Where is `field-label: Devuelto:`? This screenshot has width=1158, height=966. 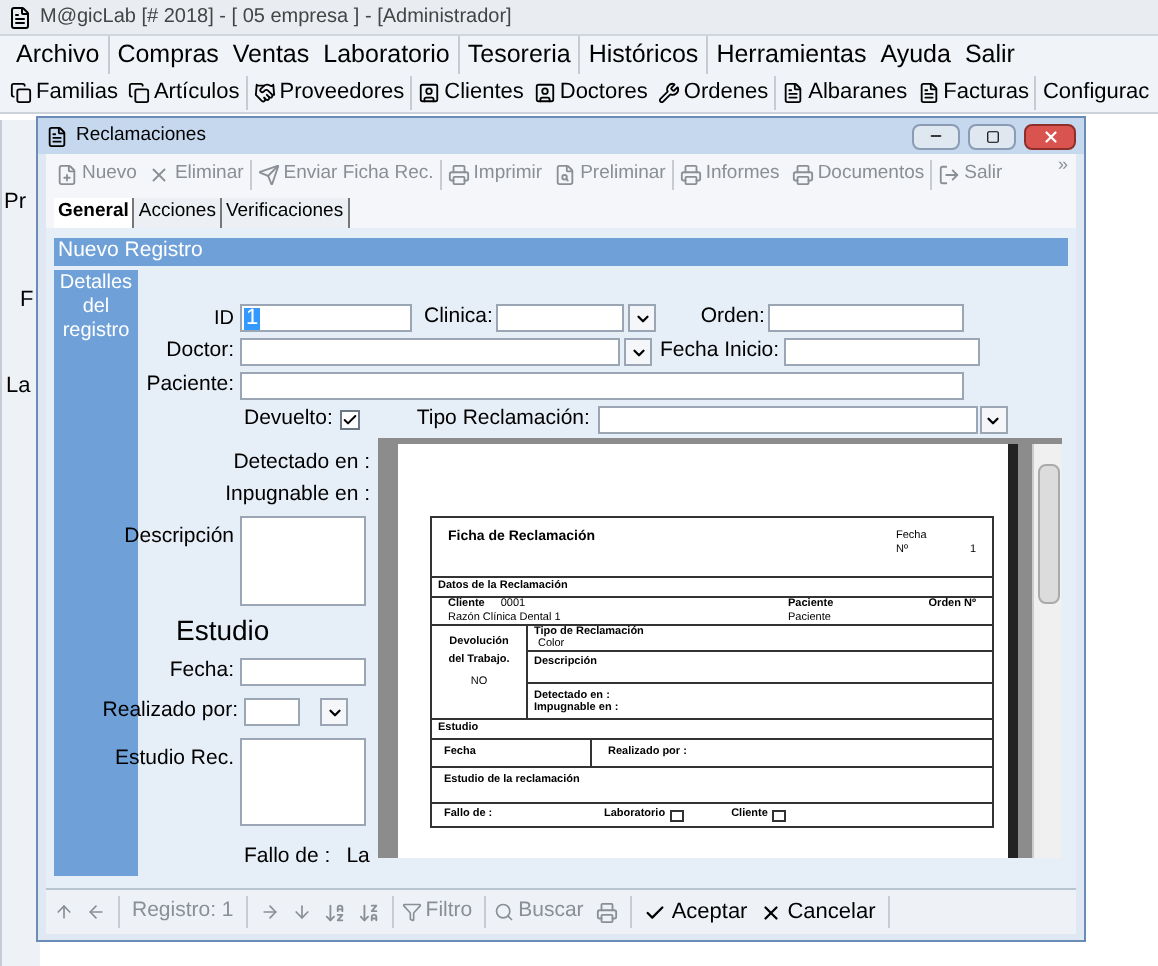
field-label: Devuelto: is located at coordinates (288, 419).